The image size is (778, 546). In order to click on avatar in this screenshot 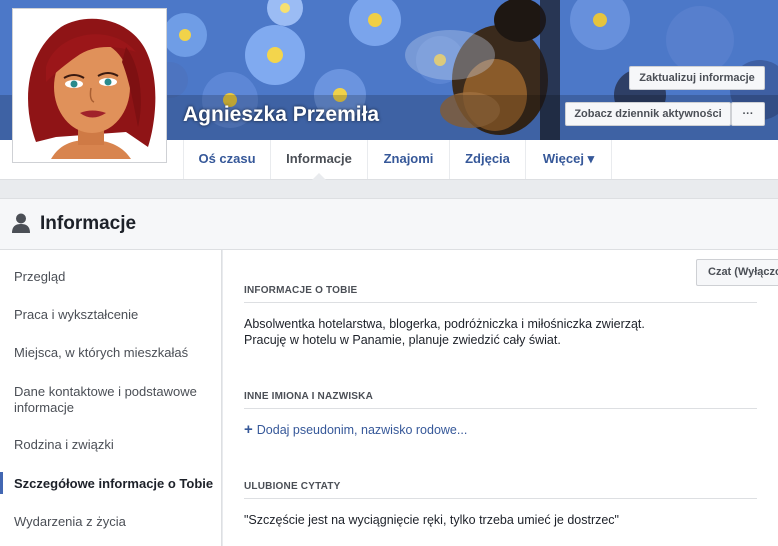, I will do `click(89, 85)`.